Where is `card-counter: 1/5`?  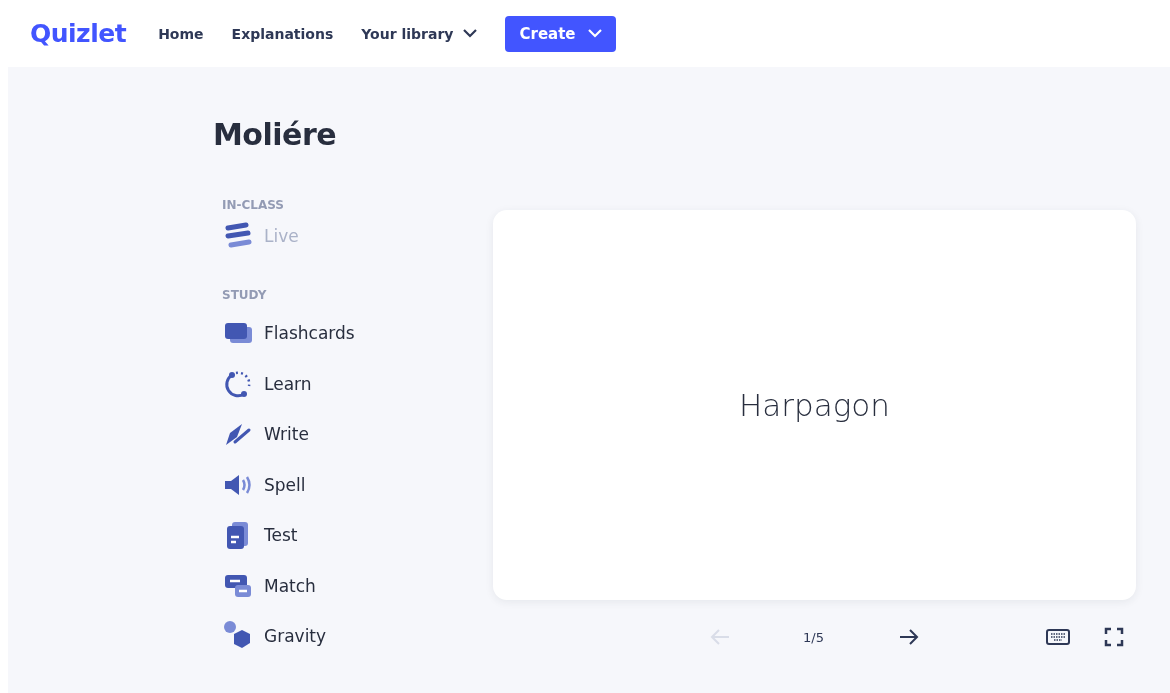 card-counter: 1/5 is located at coordinates (813, 637).